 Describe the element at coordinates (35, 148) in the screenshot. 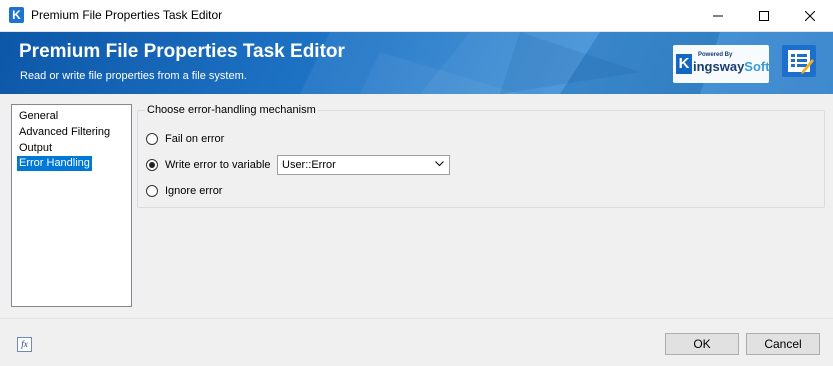

I see `nav-item-output: Output` at that location.